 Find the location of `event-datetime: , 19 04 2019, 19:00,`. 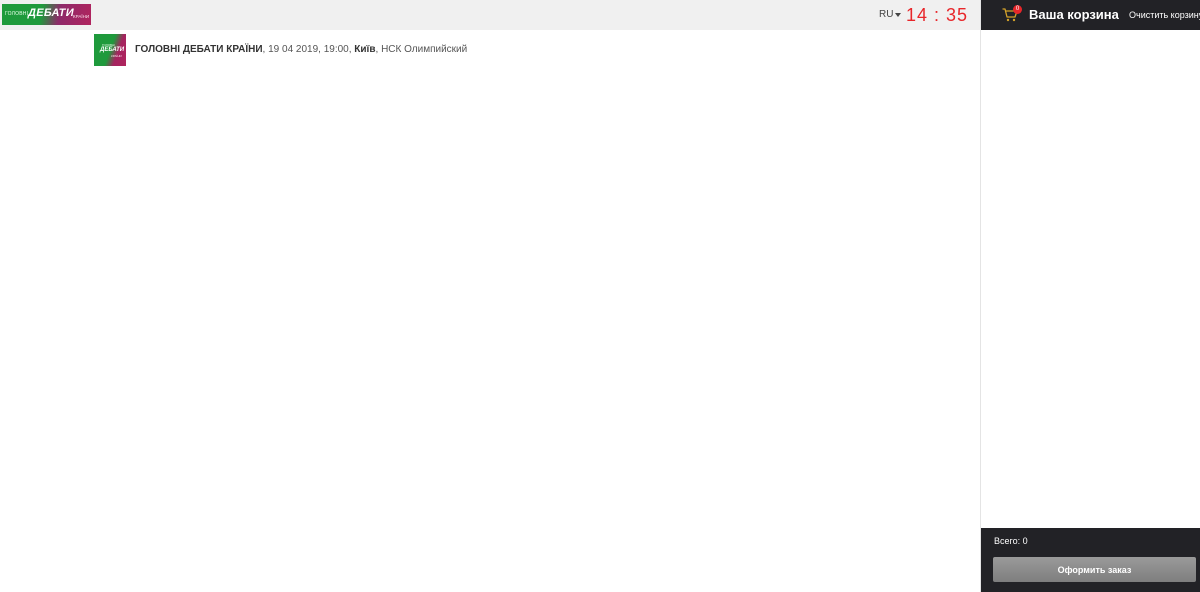

event-datetime: , 19 04 2019, 19:00, is located at coordinates (308, 49).